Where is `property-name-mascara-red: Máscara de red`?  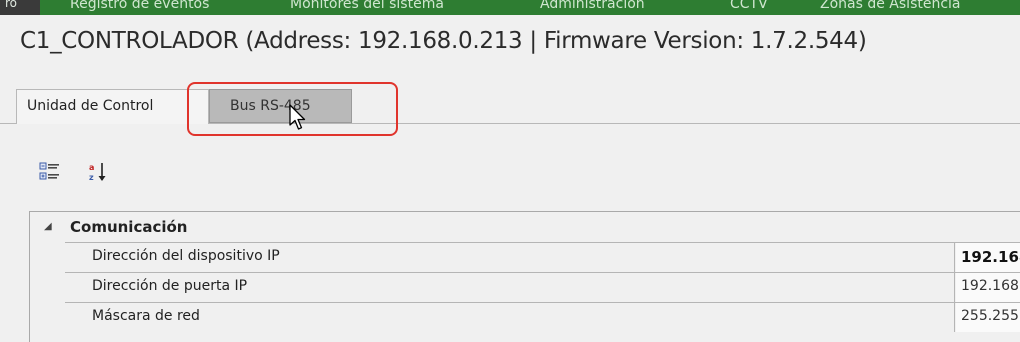
property-name-mascara-red: Máscara de red is located at coordinates (510, 317).